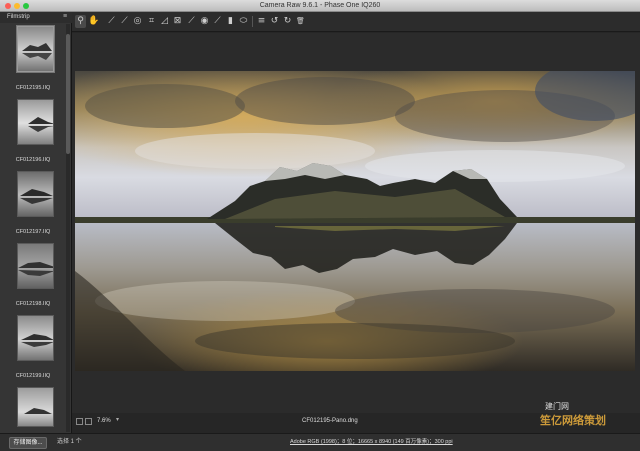 The image size is (640, 451). Describe the element at coordinates (300, 21) in the screenshot. I see `trash-icon: 🗑` at that location.